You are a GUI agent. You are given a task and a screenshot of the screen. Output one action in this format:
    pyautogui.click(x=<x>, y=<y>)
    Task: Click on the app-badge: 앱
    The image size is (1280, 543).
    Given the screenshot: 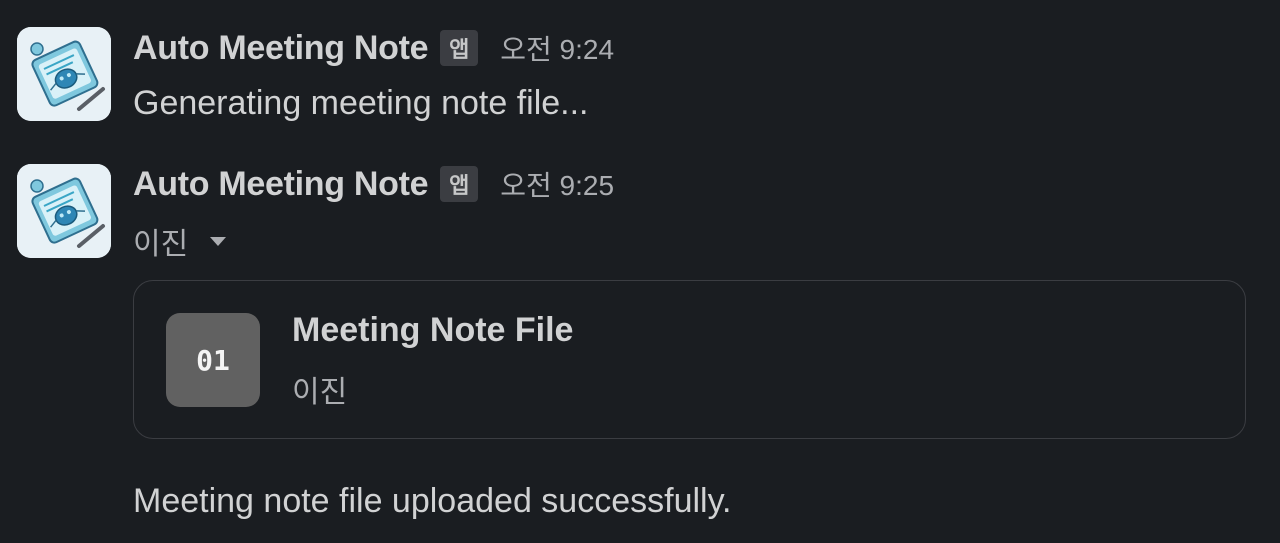 What is the action you would take?
    pyautogui.click(x=459, y=184)
    